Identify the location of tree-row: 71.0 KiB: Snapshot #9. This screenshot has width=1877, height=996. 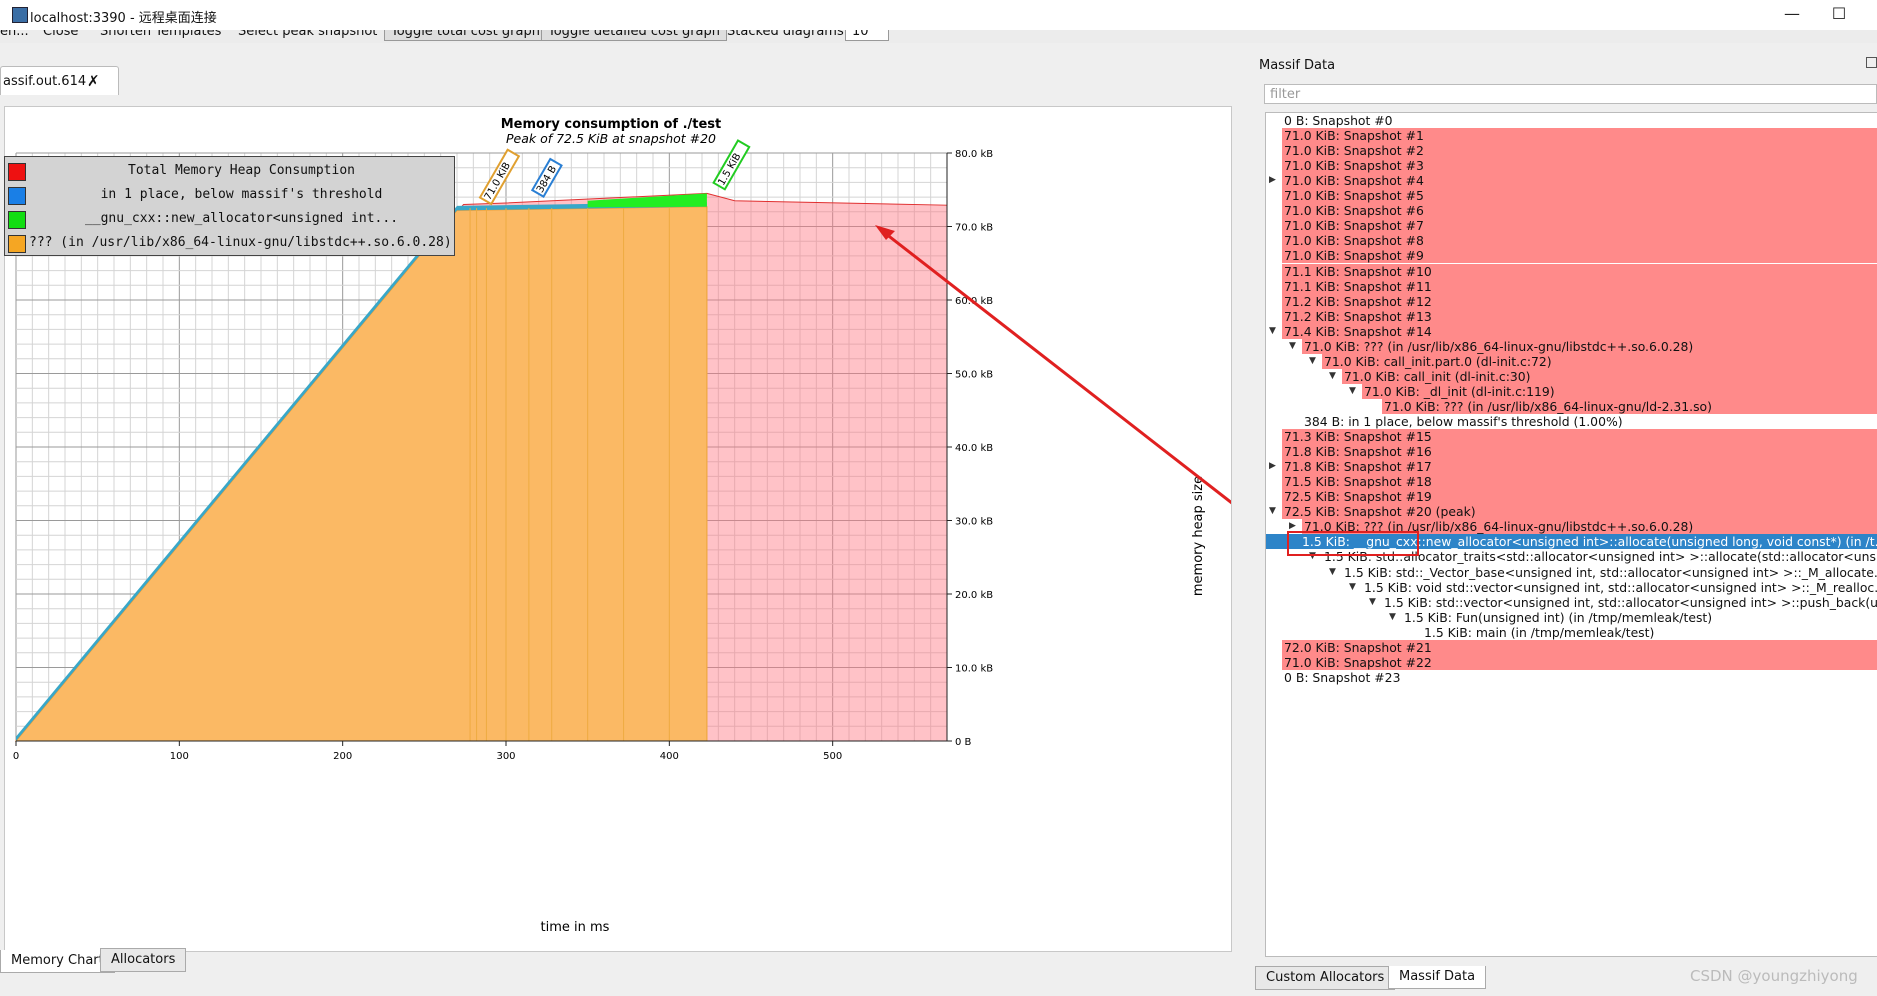
(1579, 256).